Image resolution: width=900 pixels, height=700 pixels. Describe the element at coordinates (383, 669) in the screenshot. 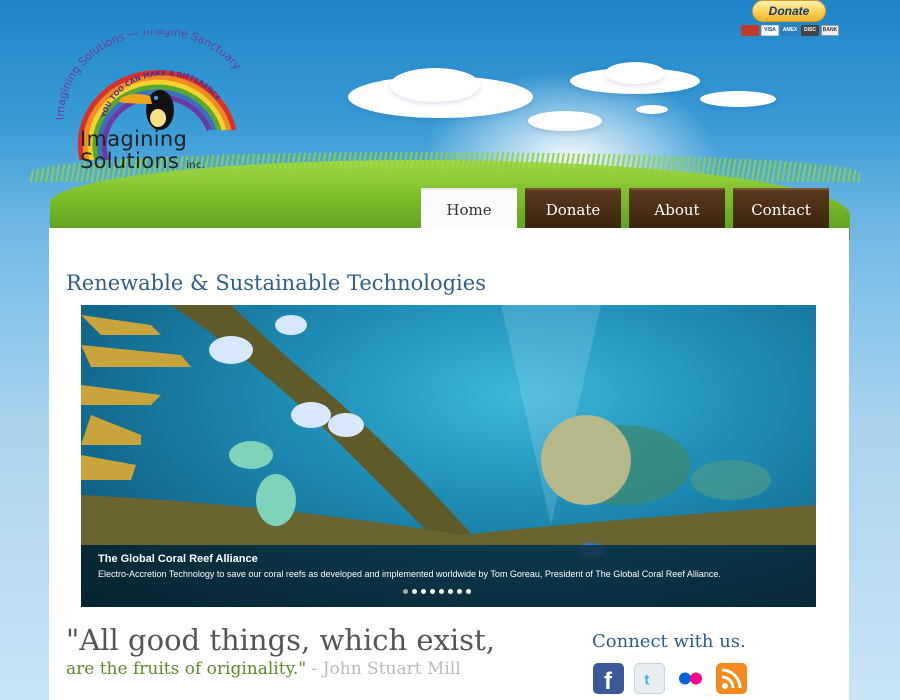

I see `quote-author: - John Stuart Mill` at that location.